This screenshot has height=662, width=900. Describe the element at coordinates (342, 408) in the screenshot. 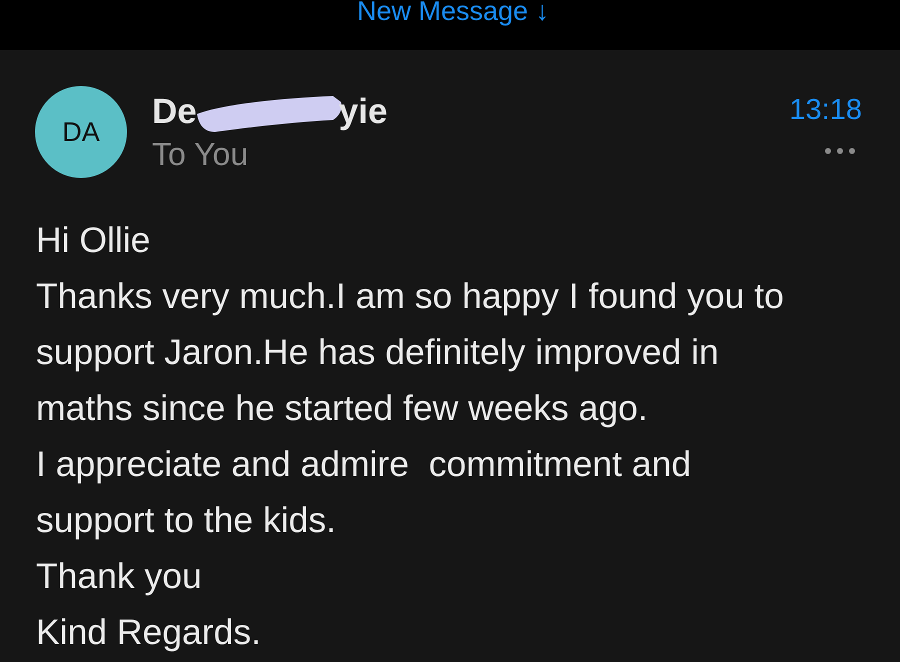

I see `message-text-line: maths since he started few weeks ago.` at that location.